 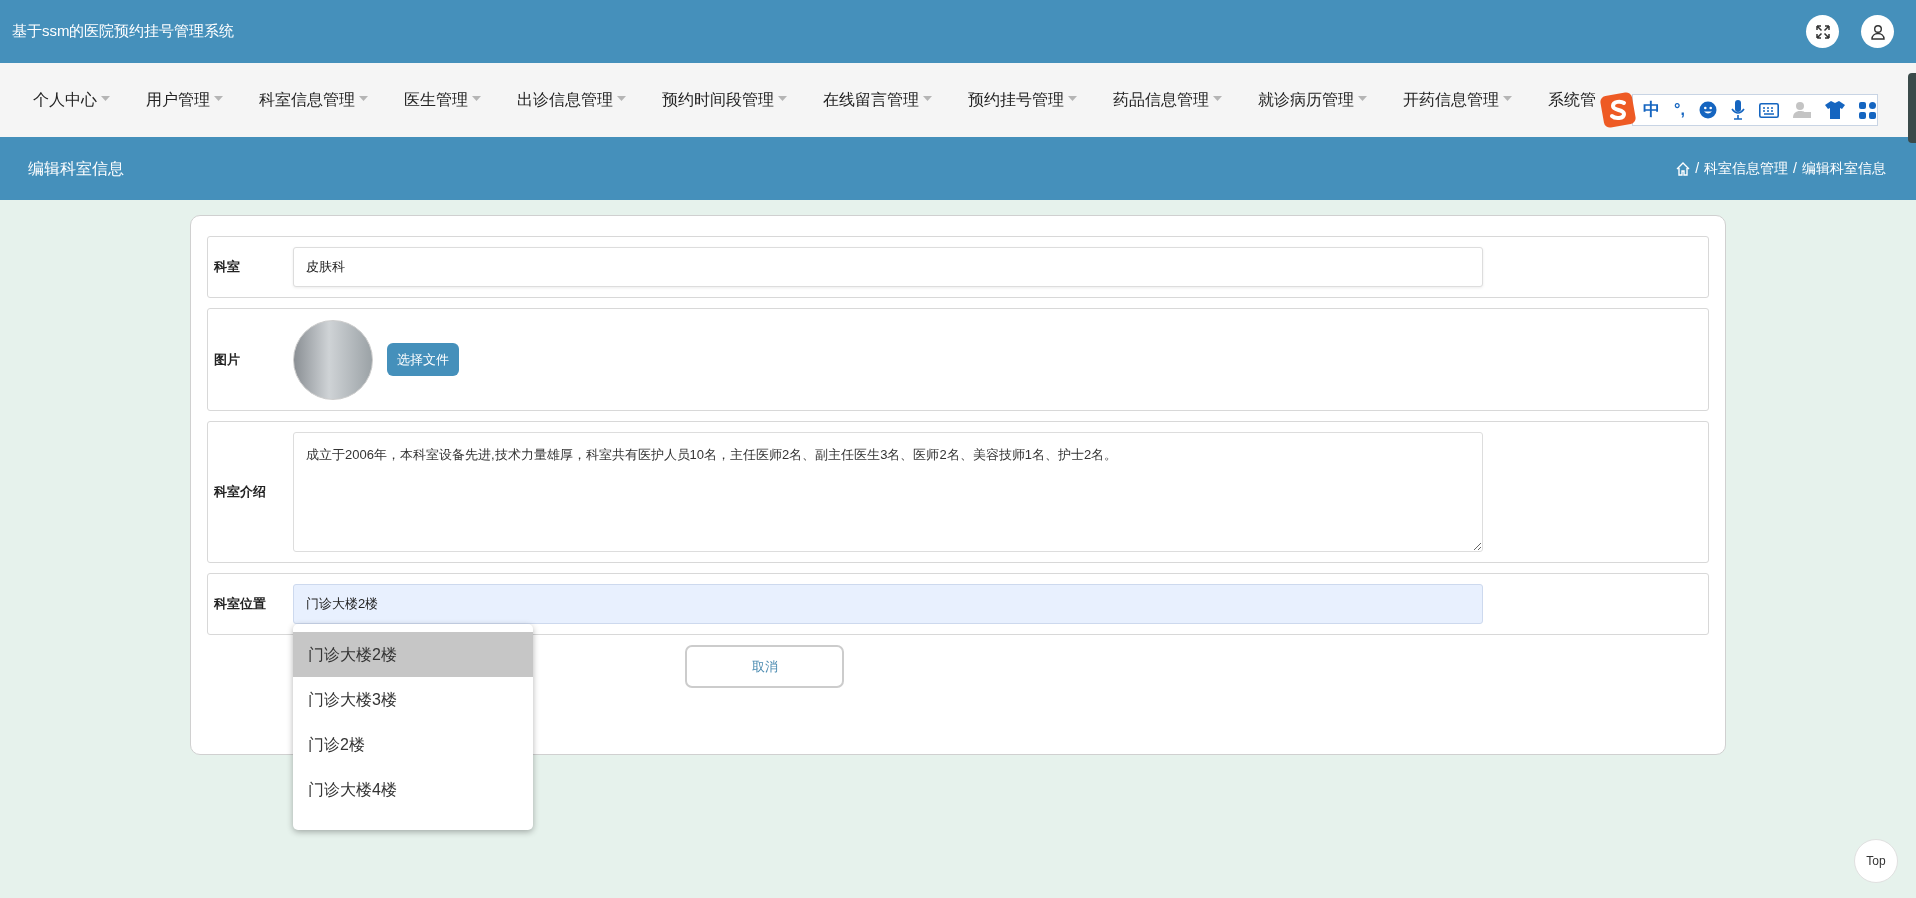 I want to click on keyboard-icon, so click(x=1768, y=110).